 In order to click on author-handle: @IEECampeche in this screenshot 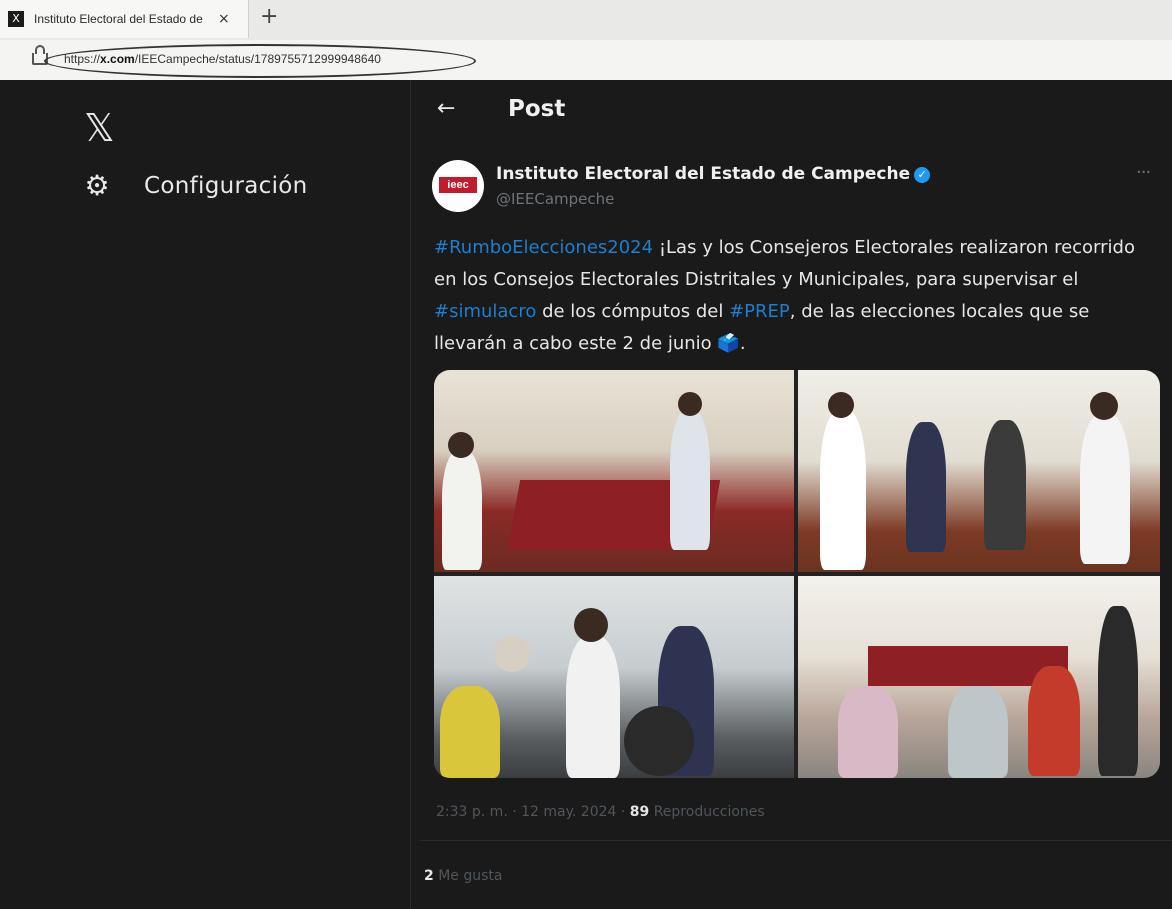, I will do `click(555, 199)`.